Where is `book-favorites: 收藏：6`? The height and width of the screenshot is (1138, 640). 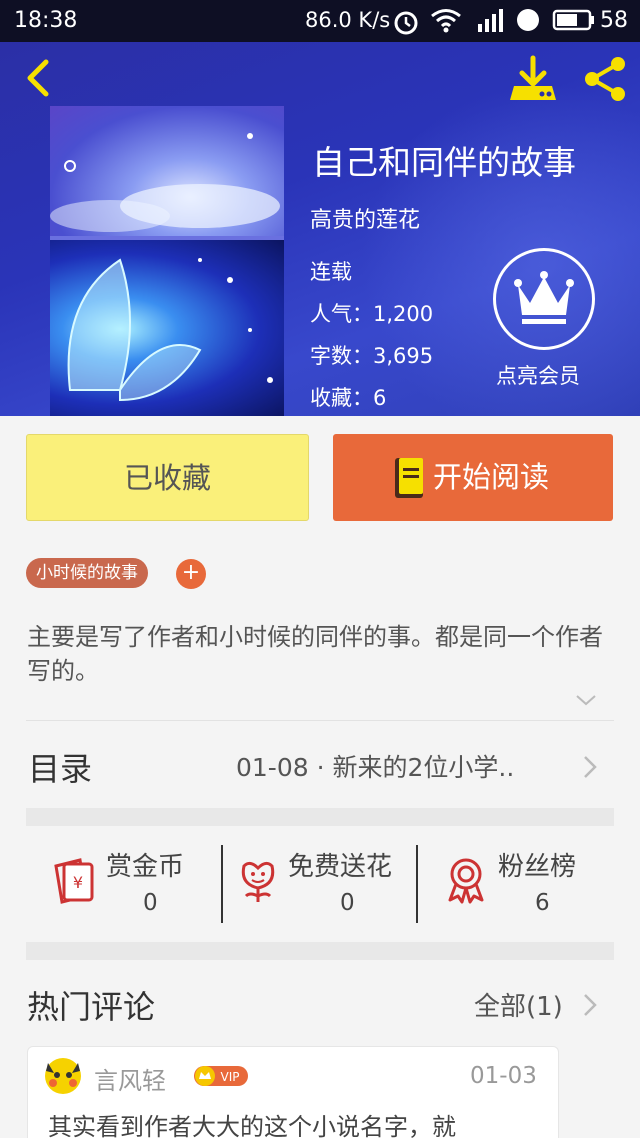
book-favorites: 收藏：6 is located at coordinates (348, 398).